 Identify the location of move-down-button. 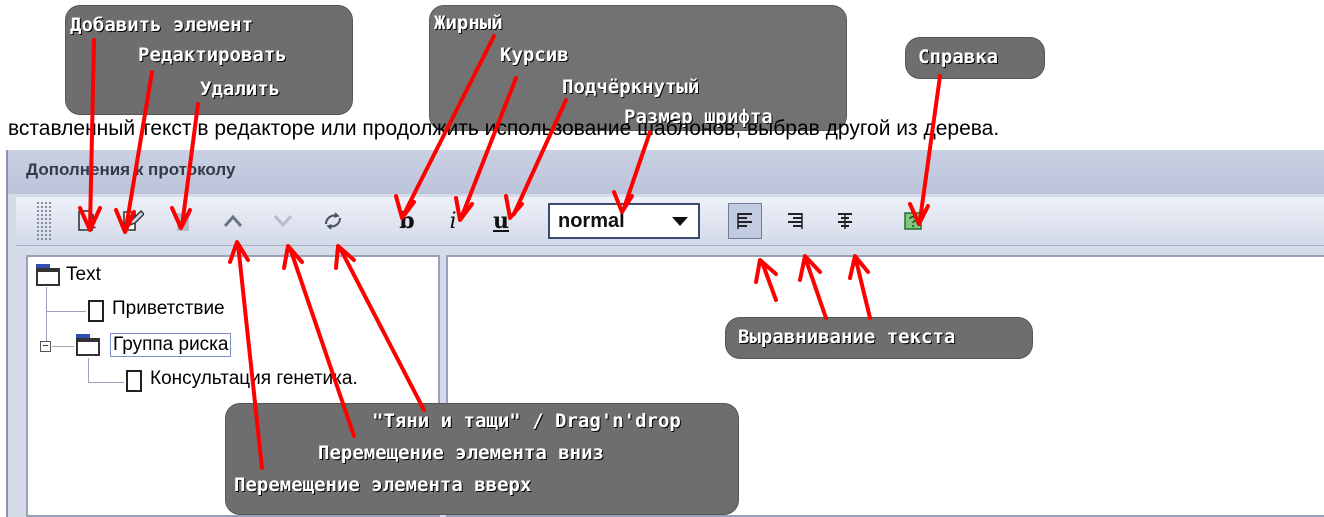
(283, 221).